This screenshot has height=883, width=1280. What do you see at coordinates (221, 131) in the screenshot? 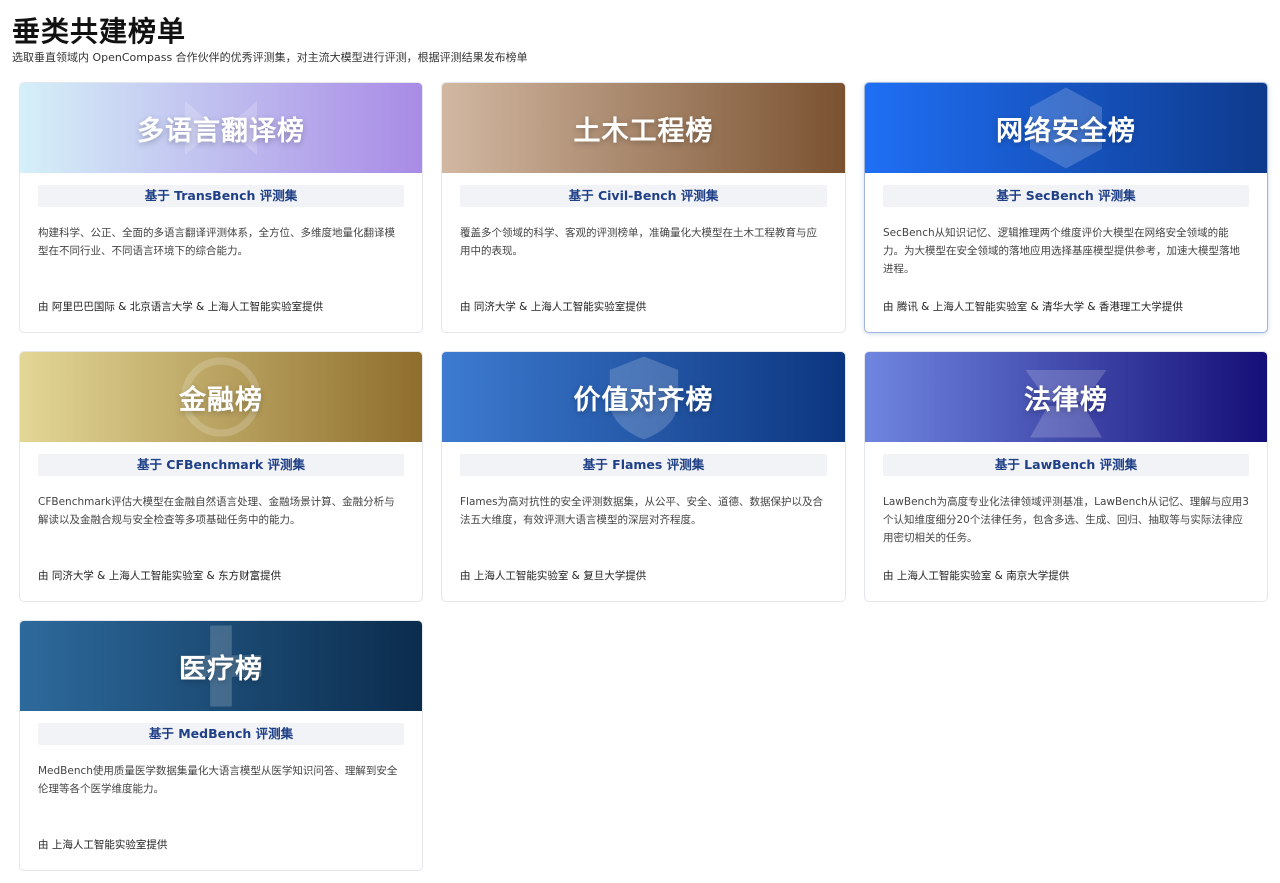
I see `card-title: 多语言翻译榜` at bounding box center [221, 131].